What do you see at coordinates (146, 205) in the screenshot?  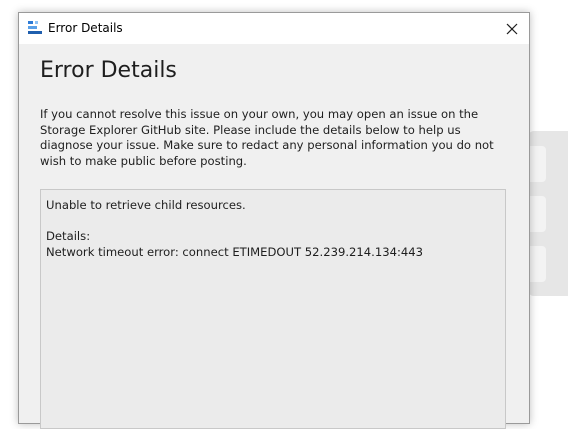 I see `error-summary: Unable to retrieve child resources.` at bounding box center [146, 205].